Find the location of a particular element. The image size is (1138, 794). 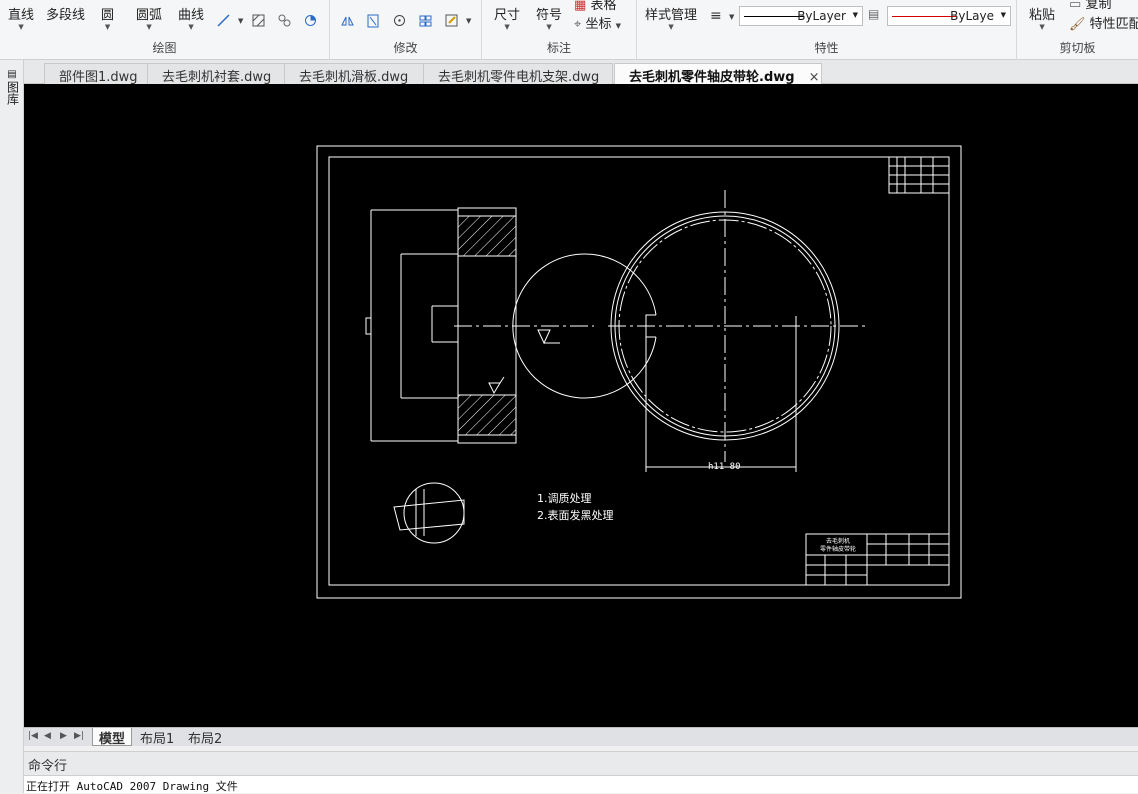

draw-panel: 直线 ▼ 多段线 圆 ▼ 圆弧 ▼ 曲线 ▼ ▼ 绘图 is located at coordinates (165, 30).